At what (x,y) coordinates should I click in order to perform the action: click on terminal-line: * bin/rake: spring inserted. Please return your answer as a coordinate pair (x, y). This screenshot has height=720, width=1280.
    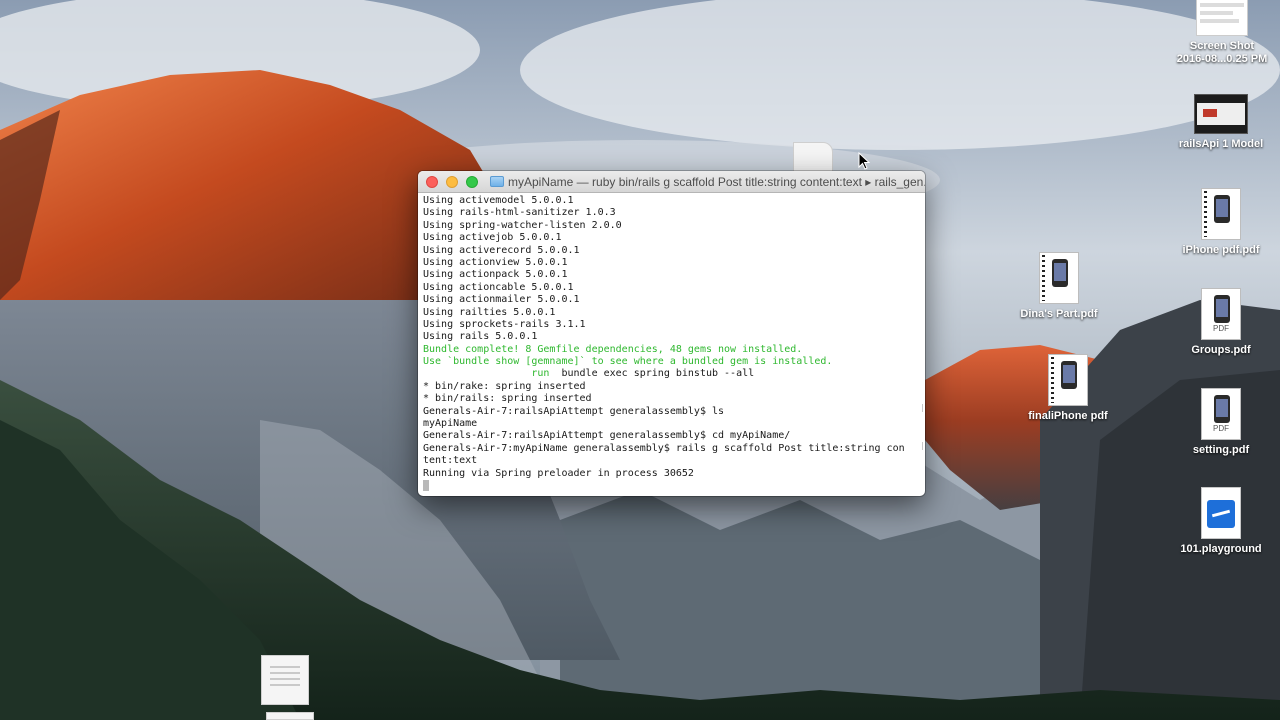
    Looking at the image, I should click on (504, 386).